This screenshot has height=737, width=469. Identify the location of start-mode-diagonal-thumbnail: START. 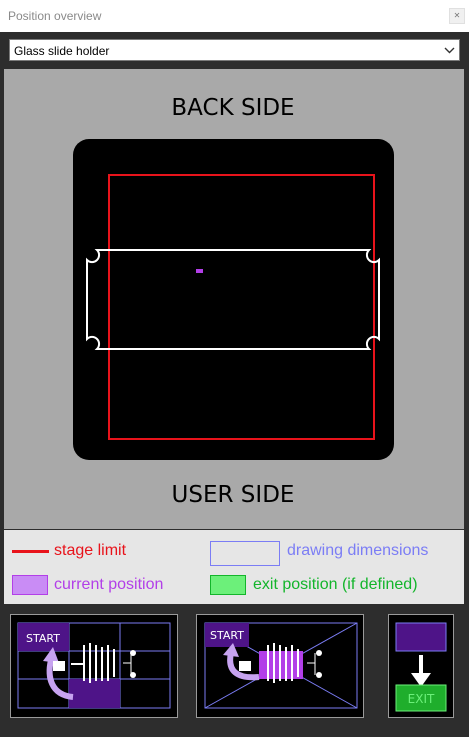
(280, 666).